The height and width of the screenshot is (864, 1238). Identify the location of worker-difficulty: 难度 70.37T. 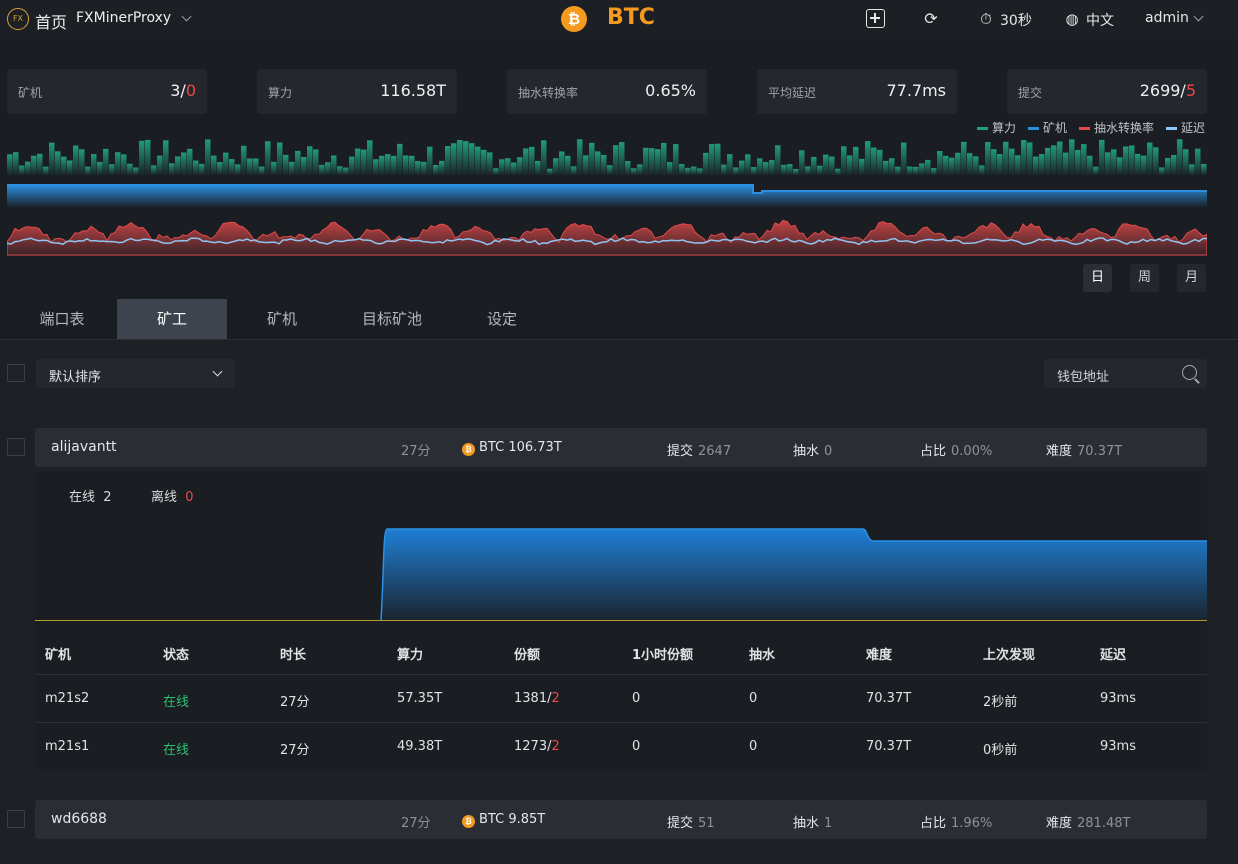
(1084, 451).